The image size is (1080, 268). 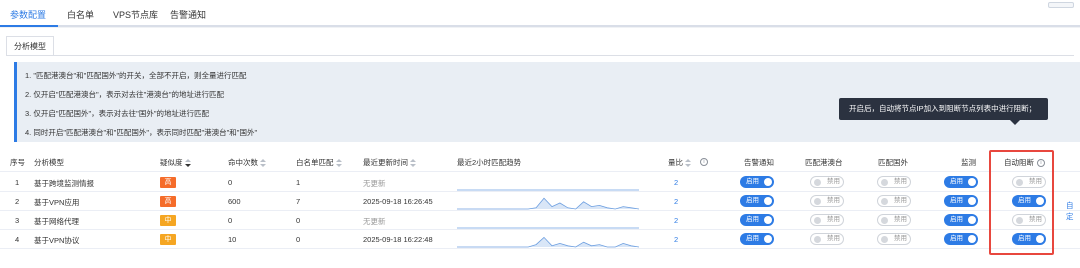 What do you see at coordinates (968, 162) in the screenshot?
I see `col-monitor: 监测` at bounding box center [968, 162].